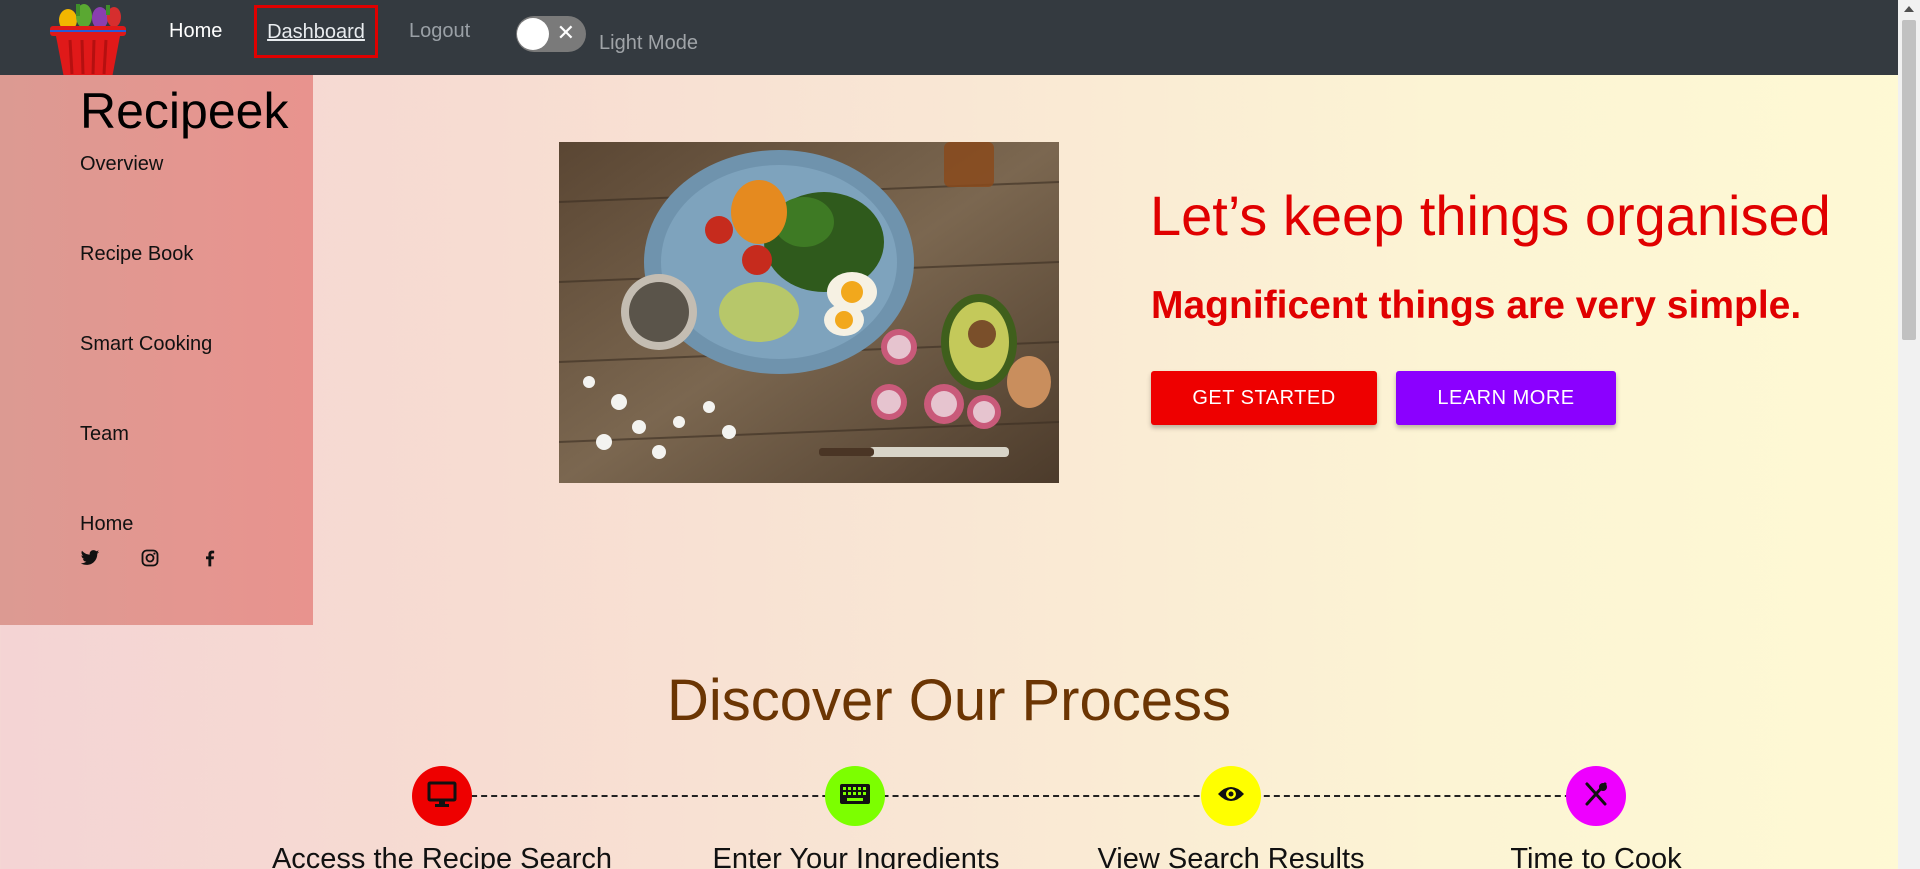 This screenshot has width=1920, height=869. I want to click on close-icon: ✕, so click(565, 33).